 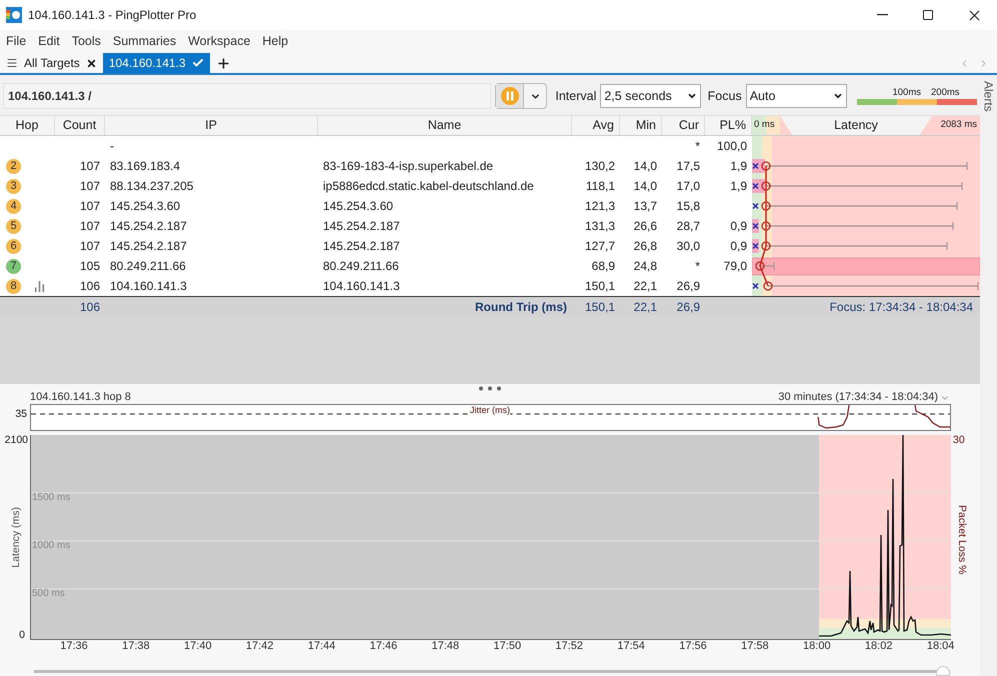 What do you see at coordinates (645, 307) in the screenshot?
I see `table-cell-text: 22,1` at bounding box center [645, 307].